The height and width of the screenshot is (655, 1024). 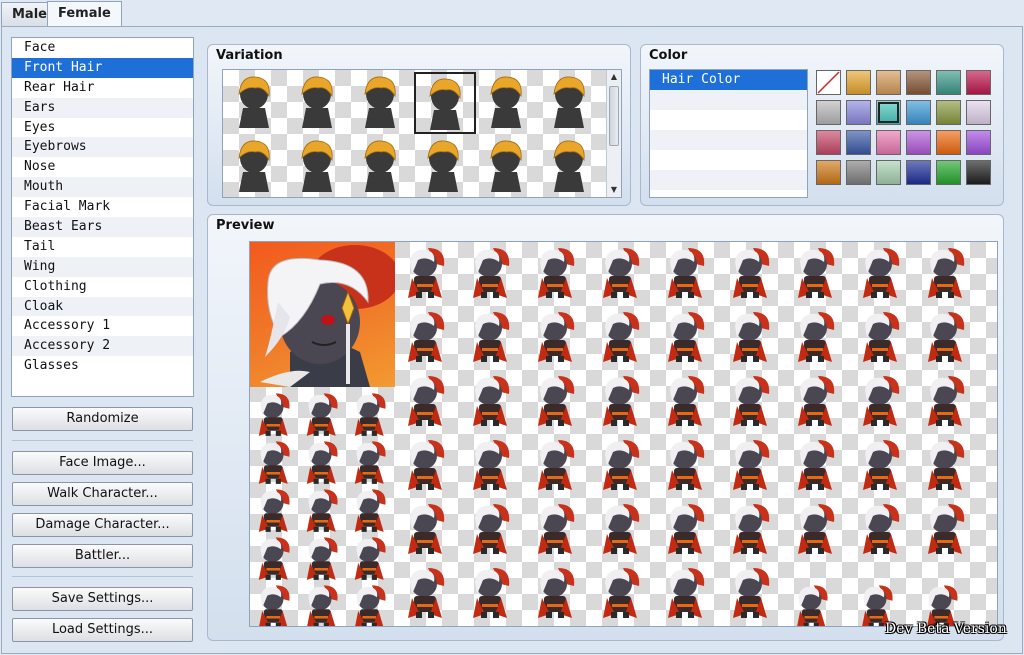 What do you see at coordinates (728, 80) in the screenshot?
I see `color-list-item: Hair Color` at bounding box center [728, 80].